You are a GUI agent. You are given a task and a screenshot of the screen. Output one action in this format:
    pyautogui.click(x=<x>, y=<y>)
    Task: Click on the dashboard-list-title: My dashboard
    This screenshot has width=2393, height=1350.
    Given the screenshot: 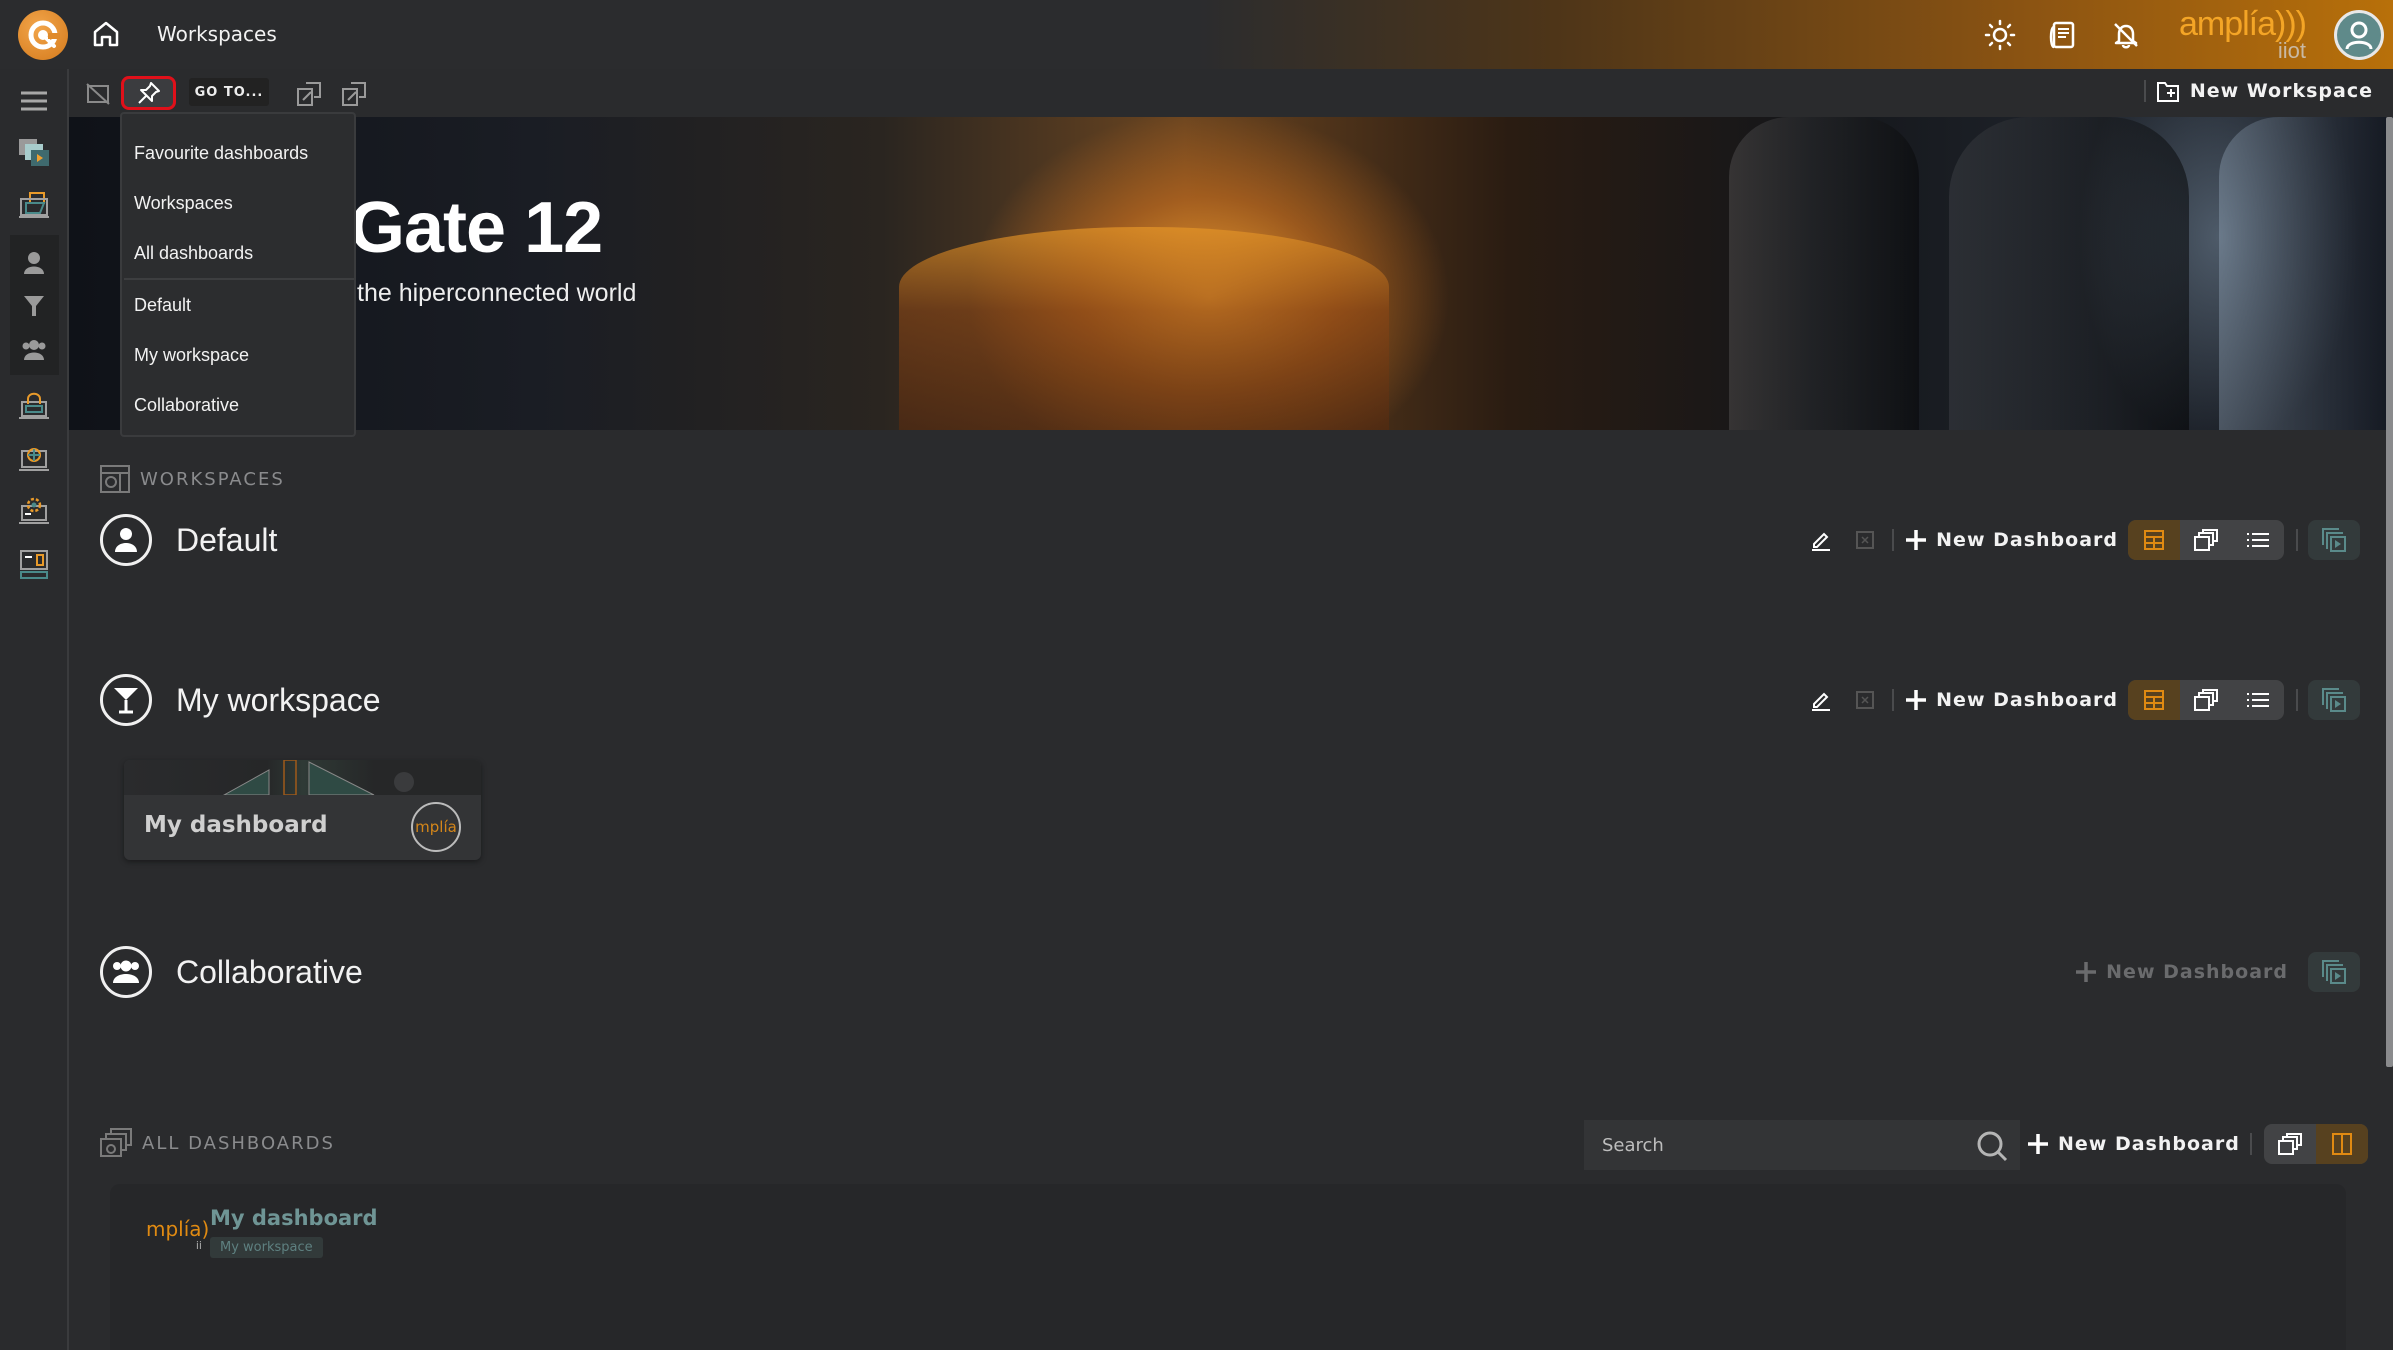 What is the action you would take?
    pyautogui.click(x=294, y=1218)
    